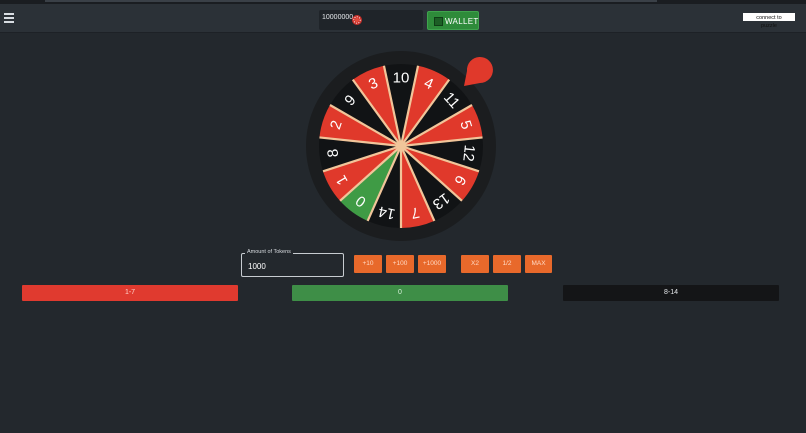 This screenshot has height=433, width=806. Describe the element at coordinates (400, 264) in the screenshot. I see `plus-100-button: +100` at that location.